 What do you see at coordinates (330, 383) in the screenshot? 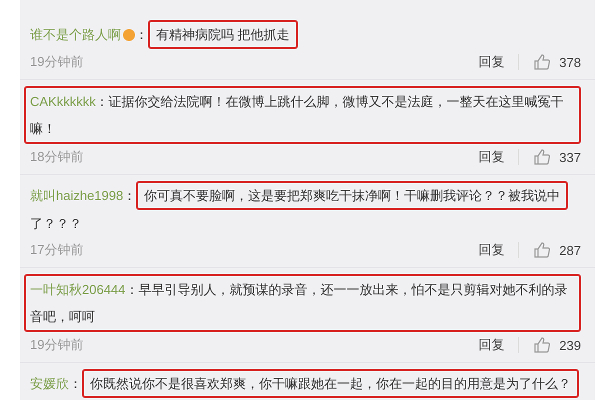
I see `comment-text: 你既然说你不是很喜欢郑爽，你干嘛跟她在一起，你在一起的目的用意是为了什么？` at bounding box center [330, 383].